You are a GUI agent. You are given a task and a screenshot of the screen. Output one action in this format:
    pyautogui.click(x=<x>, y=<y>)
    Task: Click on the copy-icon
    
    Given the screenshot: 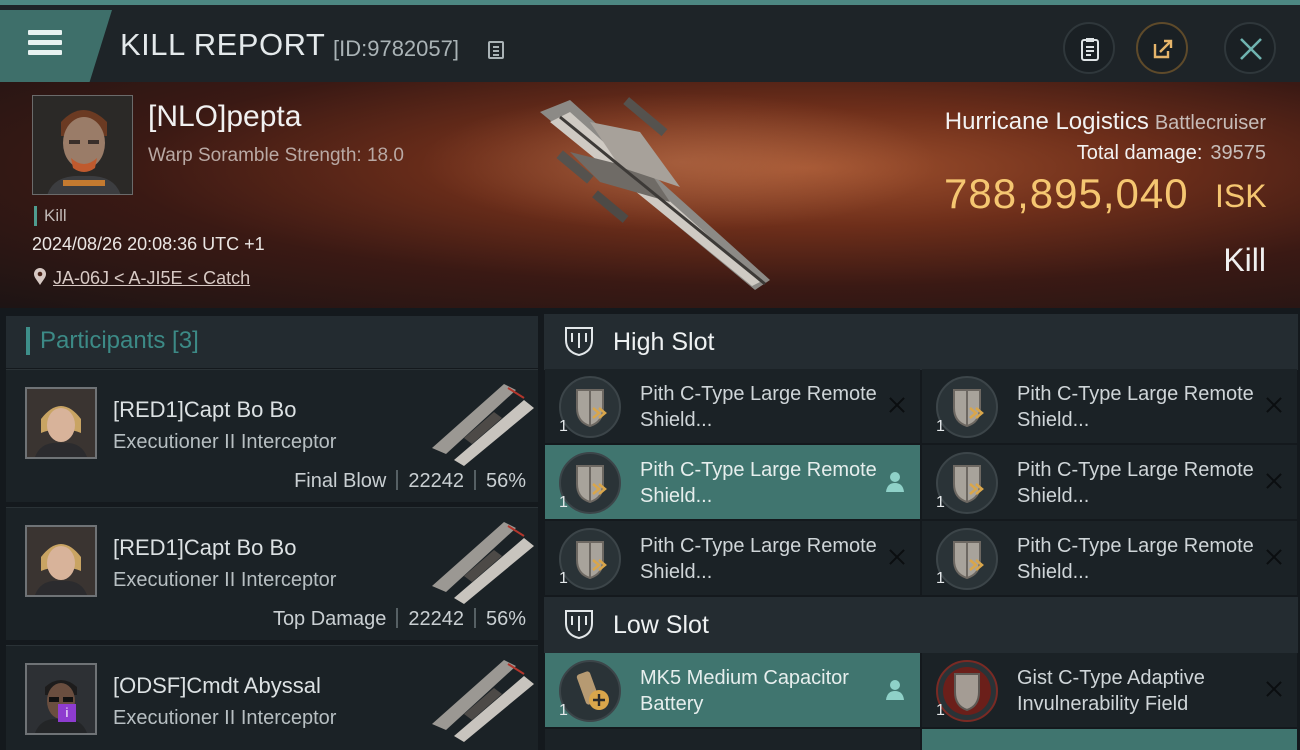 What is the action you would take?
    pyautogui.click(x=496, y=50)
    